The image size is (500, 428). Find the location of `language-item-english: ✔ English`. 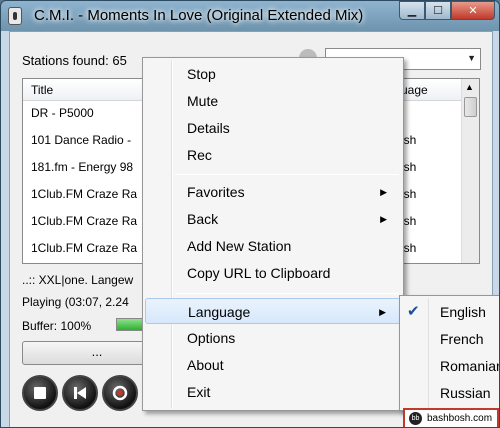

language-item-english: ✔ English is located at coordinates (450, 312).